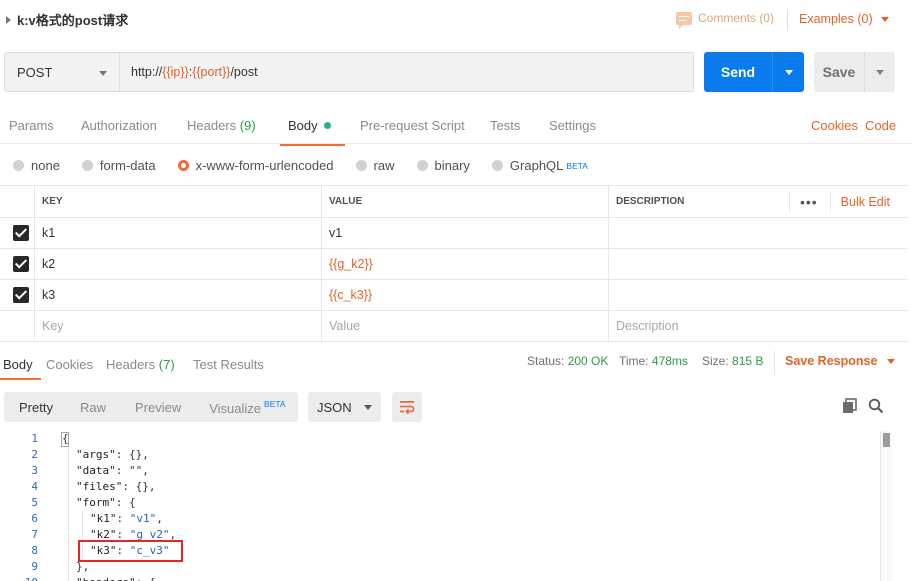 The height and width of the screenshot is (581, 912). I want to click on tab-params: Params, so click(31, 125).